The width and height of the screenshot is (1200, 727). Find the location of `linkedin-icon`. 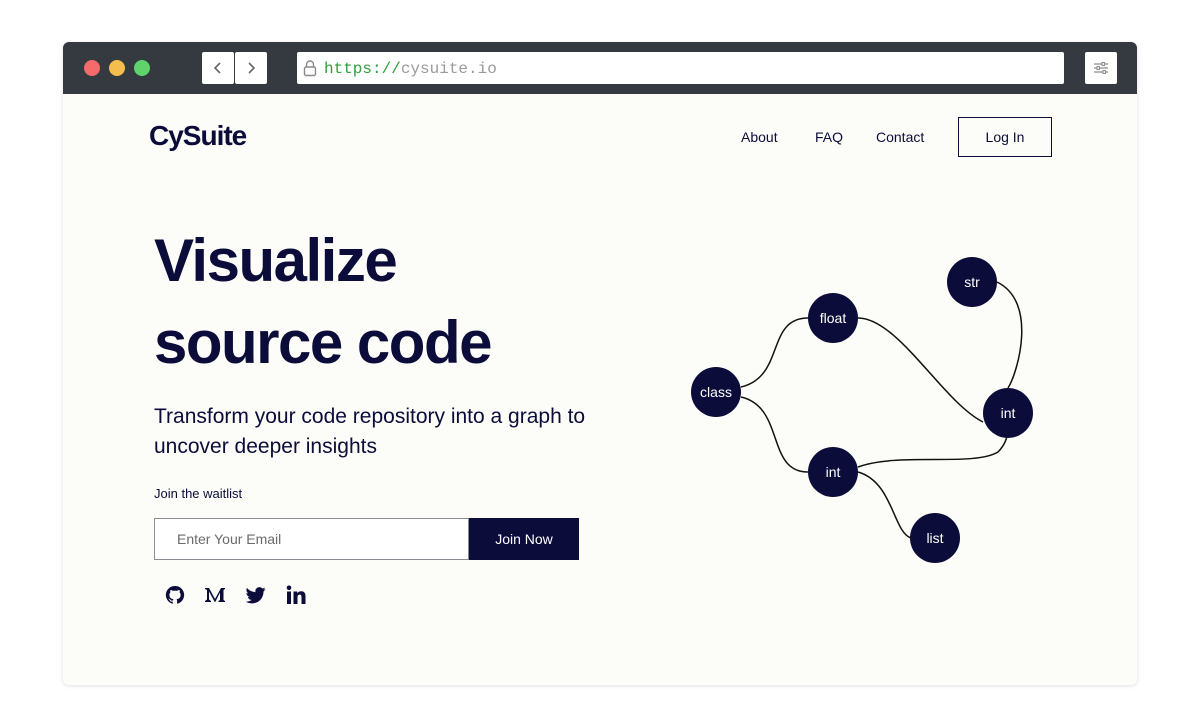

linkedin-icon is located at coordinates (296, 594).